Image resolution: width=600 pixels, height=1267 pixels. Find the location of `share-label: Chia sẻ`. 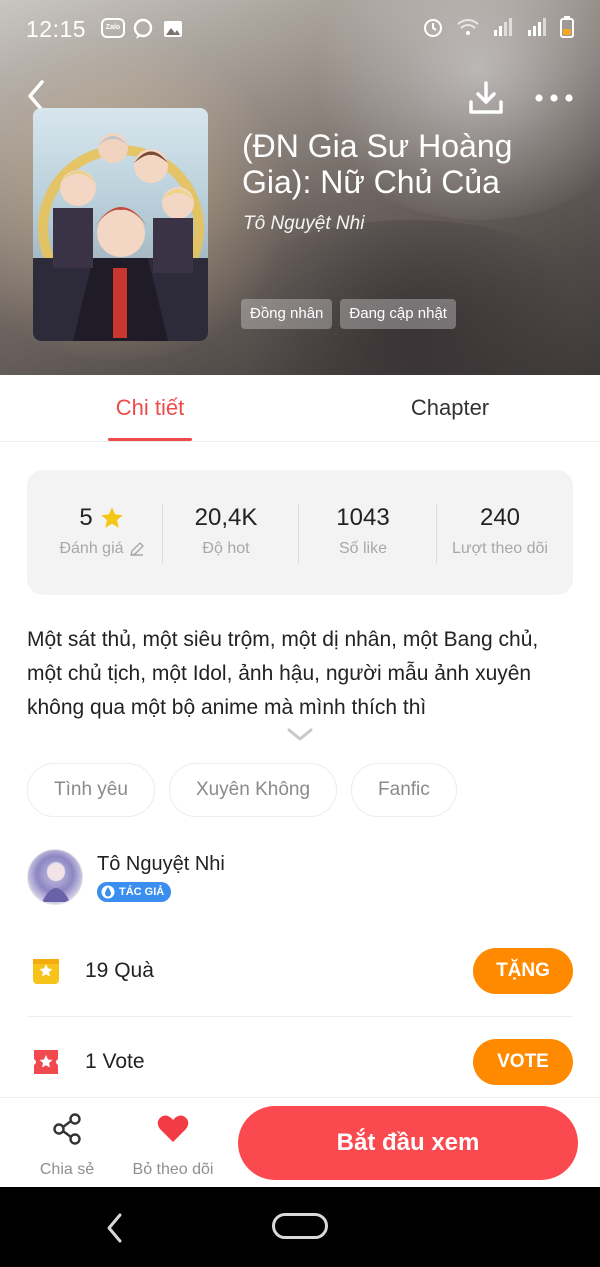

share-label: Chia sẻ is located at coordinates (67, 1169).